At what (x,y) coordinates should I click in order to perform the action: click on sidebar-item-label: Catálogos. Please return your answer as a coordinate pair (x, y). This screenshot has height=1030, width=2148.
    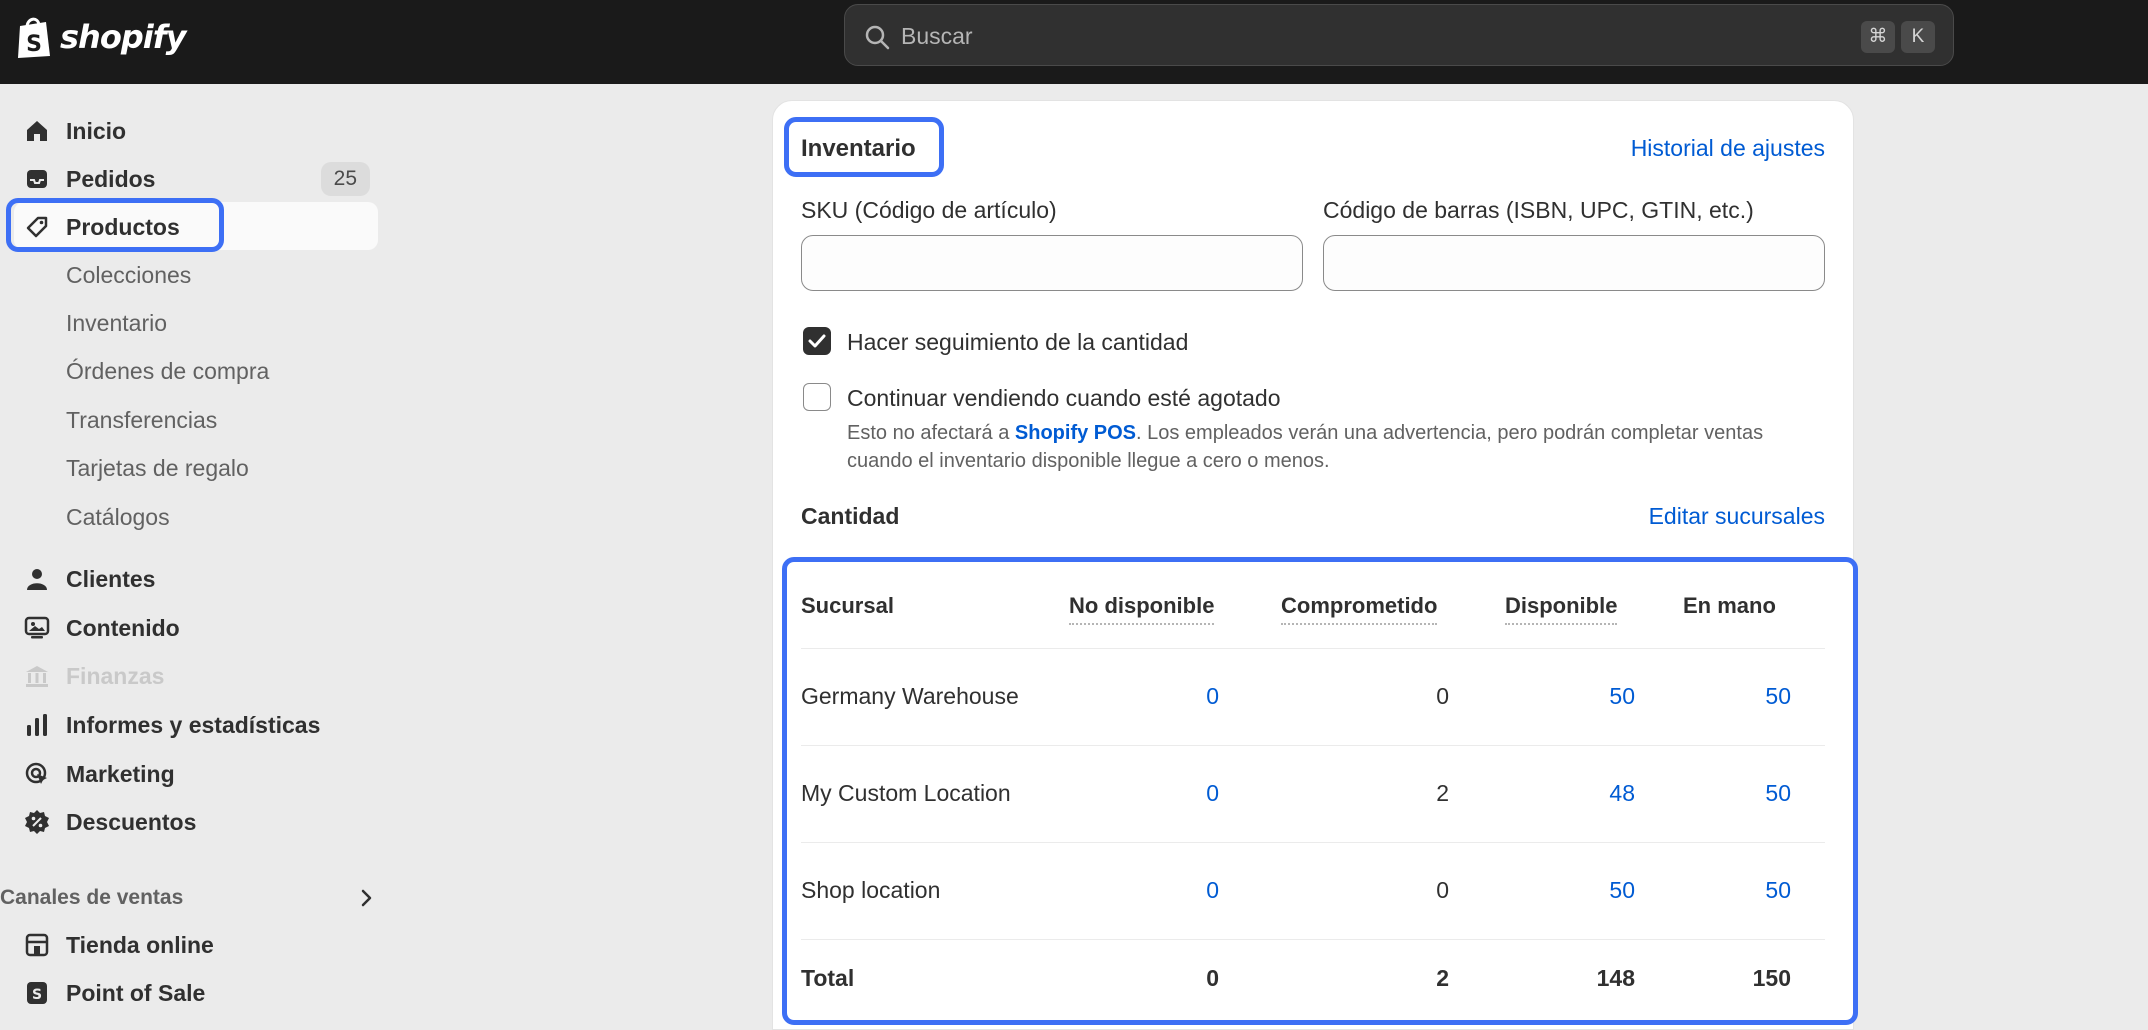
    Looking at the image, I should click on (118, 517).